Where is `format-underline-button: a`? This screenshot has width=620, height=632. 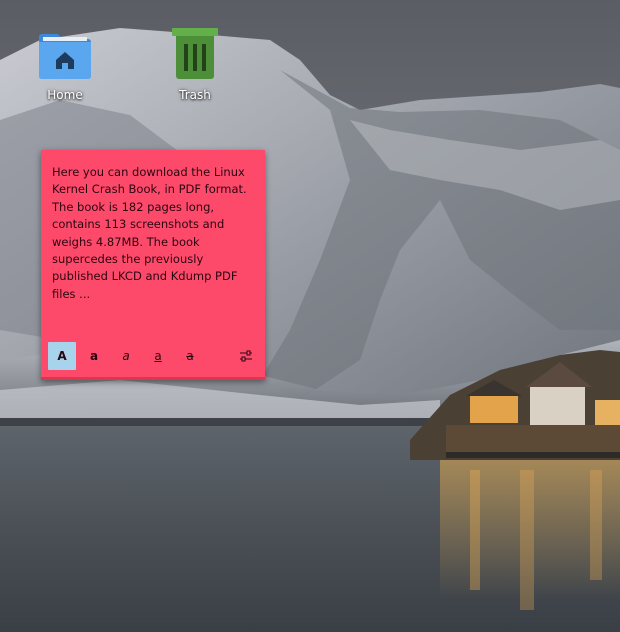
format-underline-button: a is located at coordinates (158, 356).